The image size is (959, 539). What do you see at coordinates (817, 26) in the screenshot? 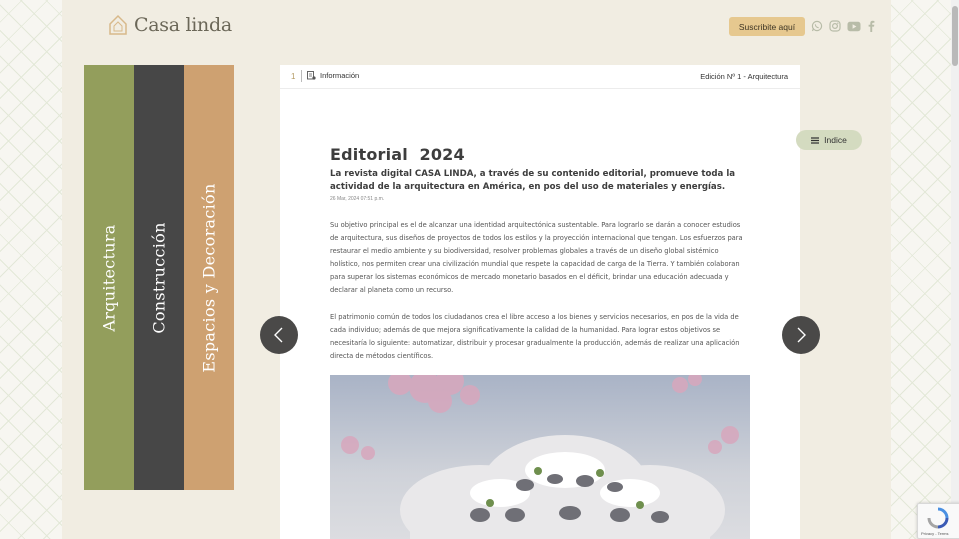
I see `whatsapp-icon` at bounding box center [817, 26].